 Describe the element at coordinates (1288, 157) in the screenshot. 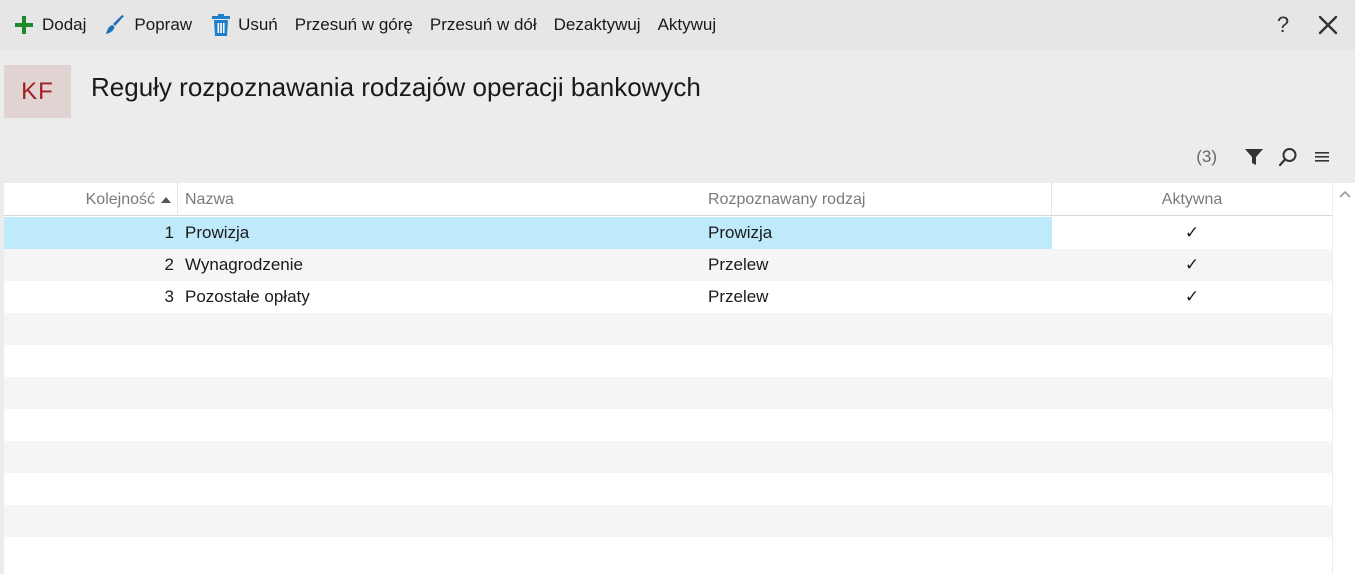

I see `search-icon` at that location.